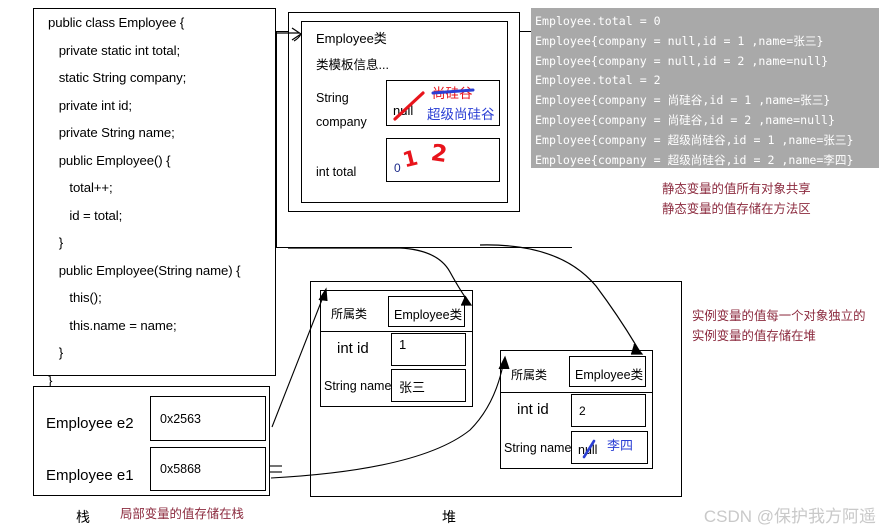  Describe the element at coordinates (598, 21) in the screenshot. I see `console-line: Employee.total = 0` at that location.